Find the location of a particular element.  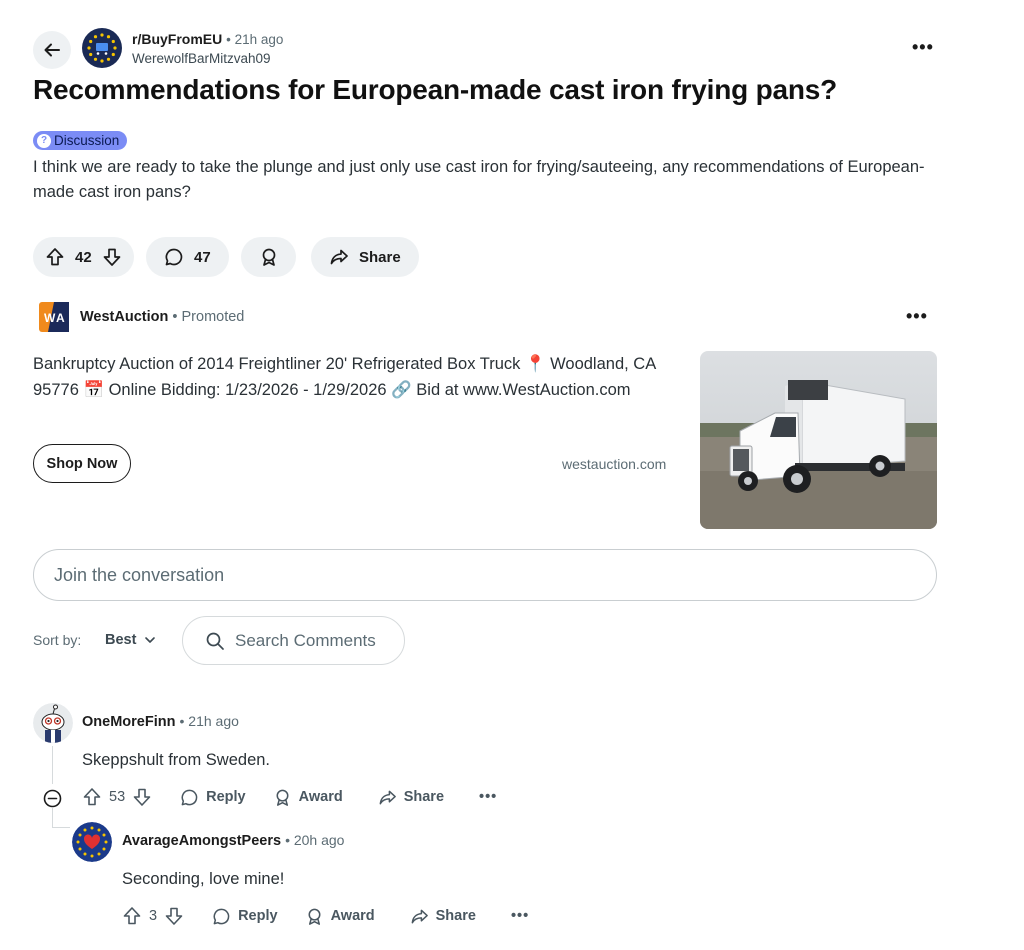

shop-now-button: Shop Now is located at coordinates (82, 463).